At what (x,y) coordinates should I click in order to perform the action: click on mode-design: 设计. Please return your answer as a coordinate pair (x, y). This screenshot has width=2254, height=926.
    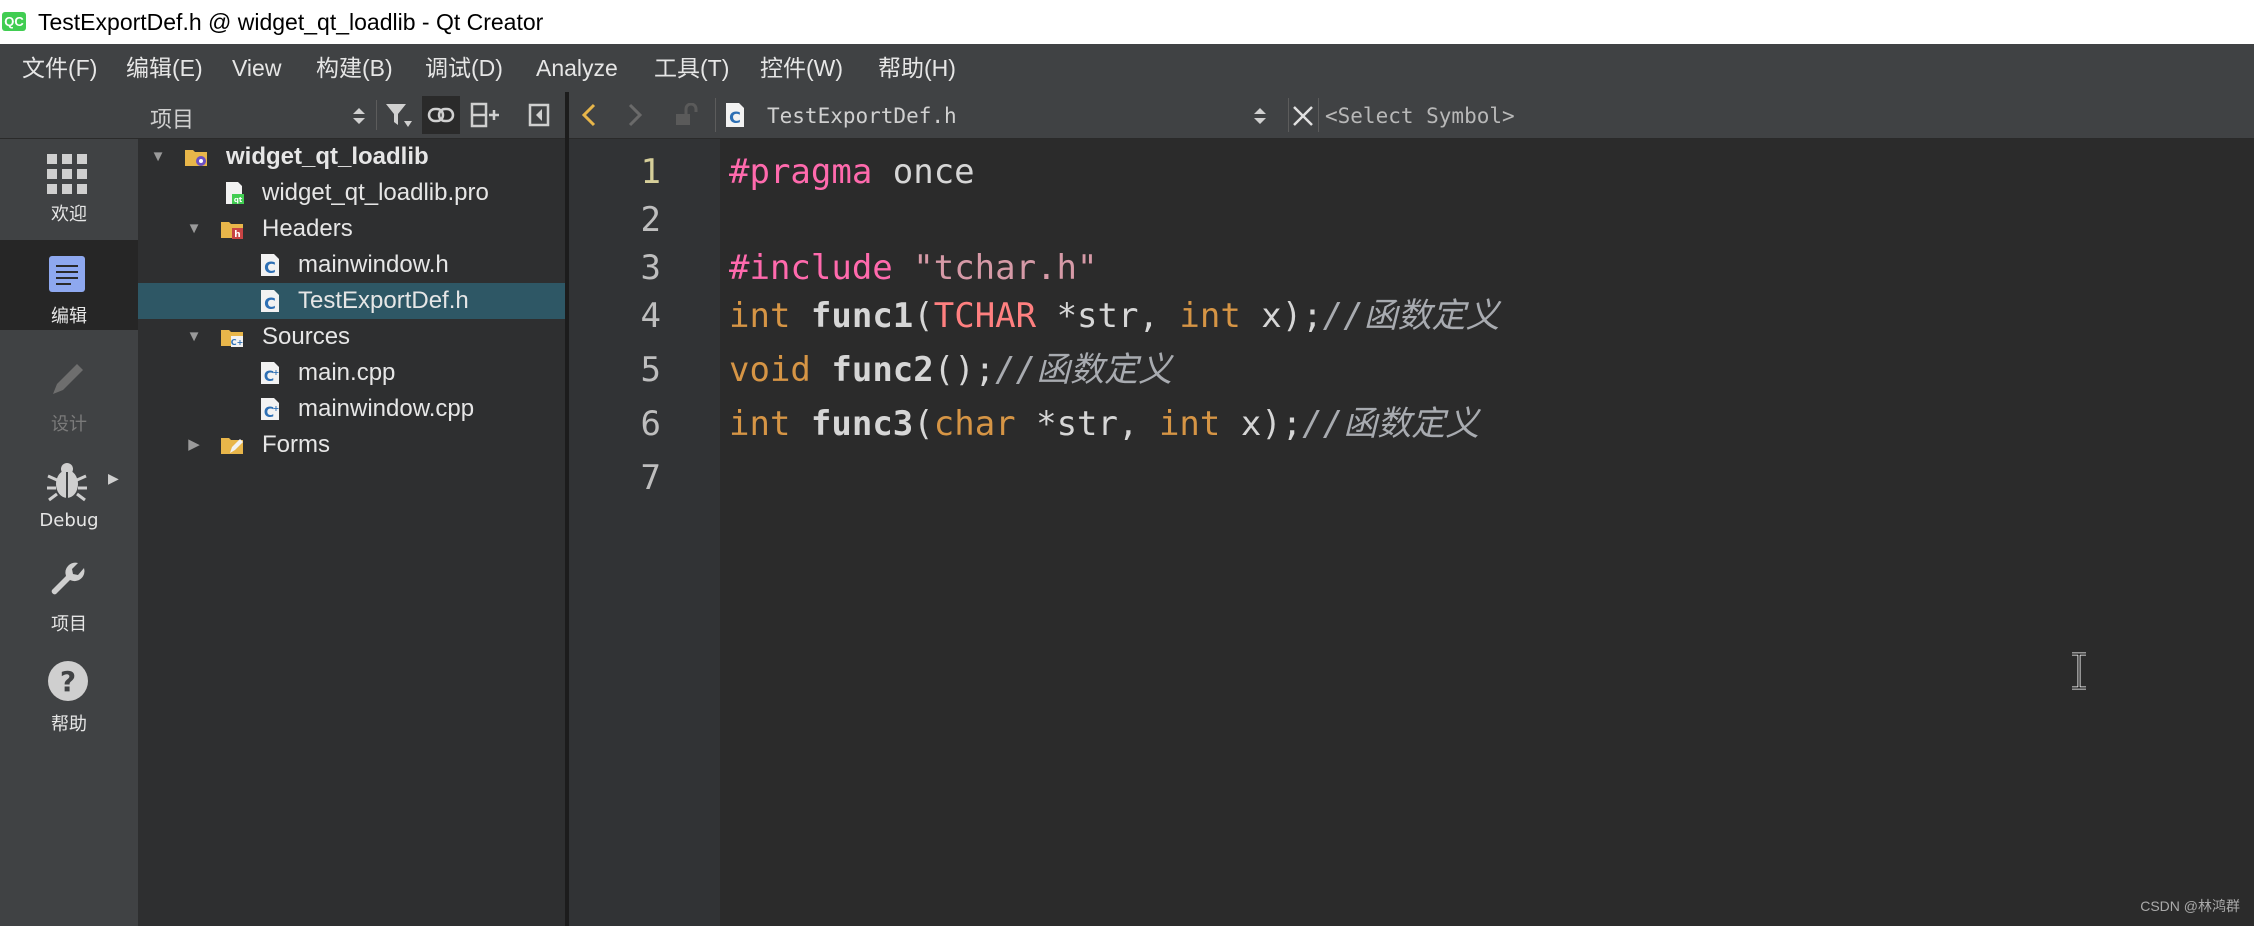
    Looking at the image, I should click on (69, 400).